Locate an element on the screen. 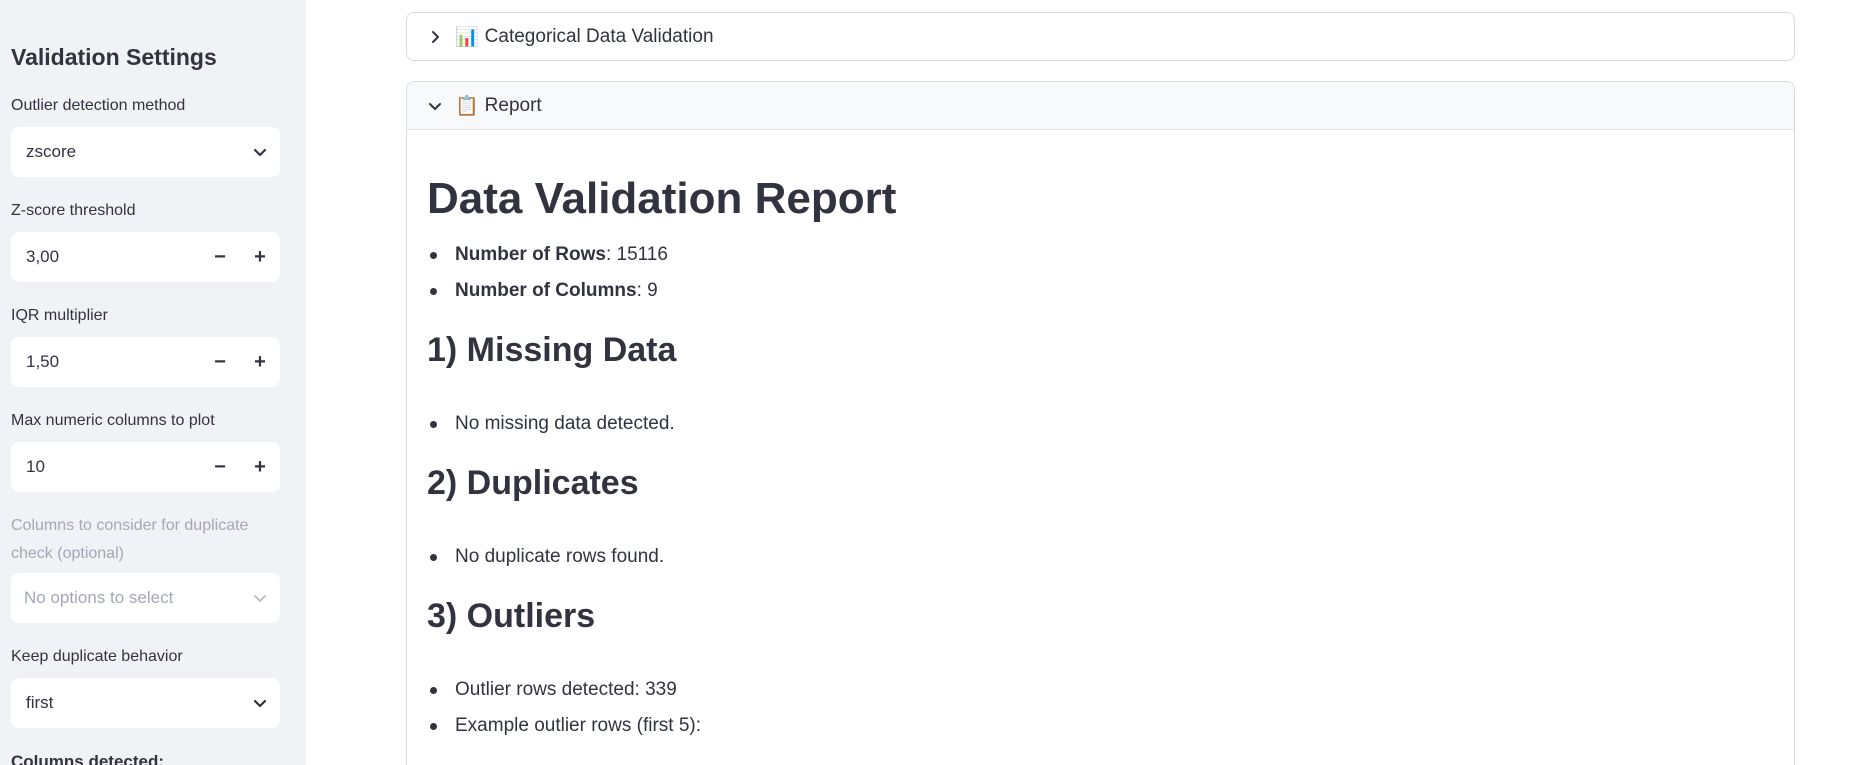  max-numeric-stepper: 10 − + is located at coordinates (145, 467).